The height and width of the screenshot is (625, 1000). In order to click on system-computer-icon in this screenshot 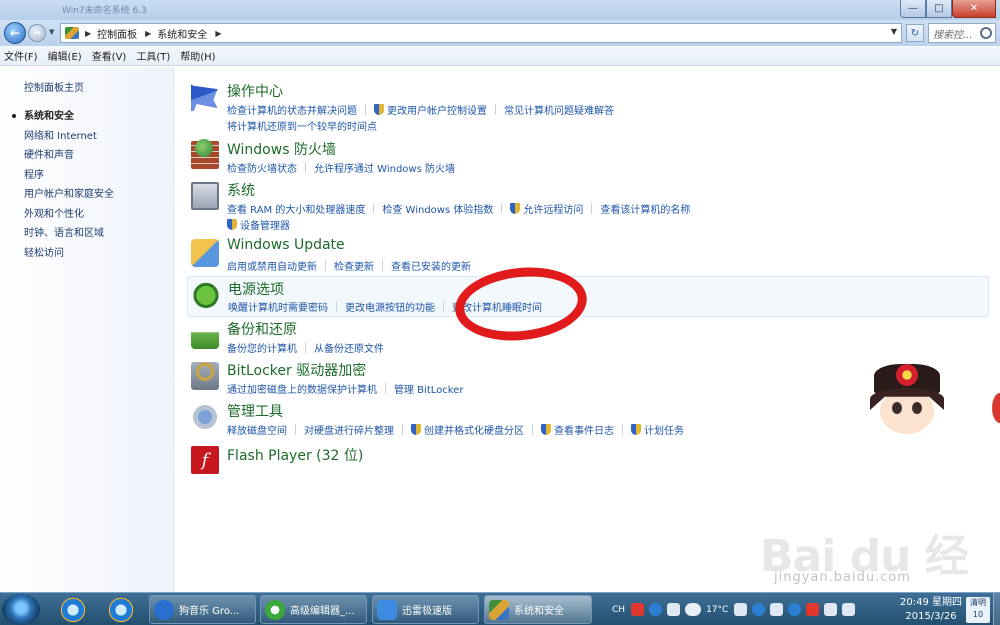, I will do `click(205, 196)`.